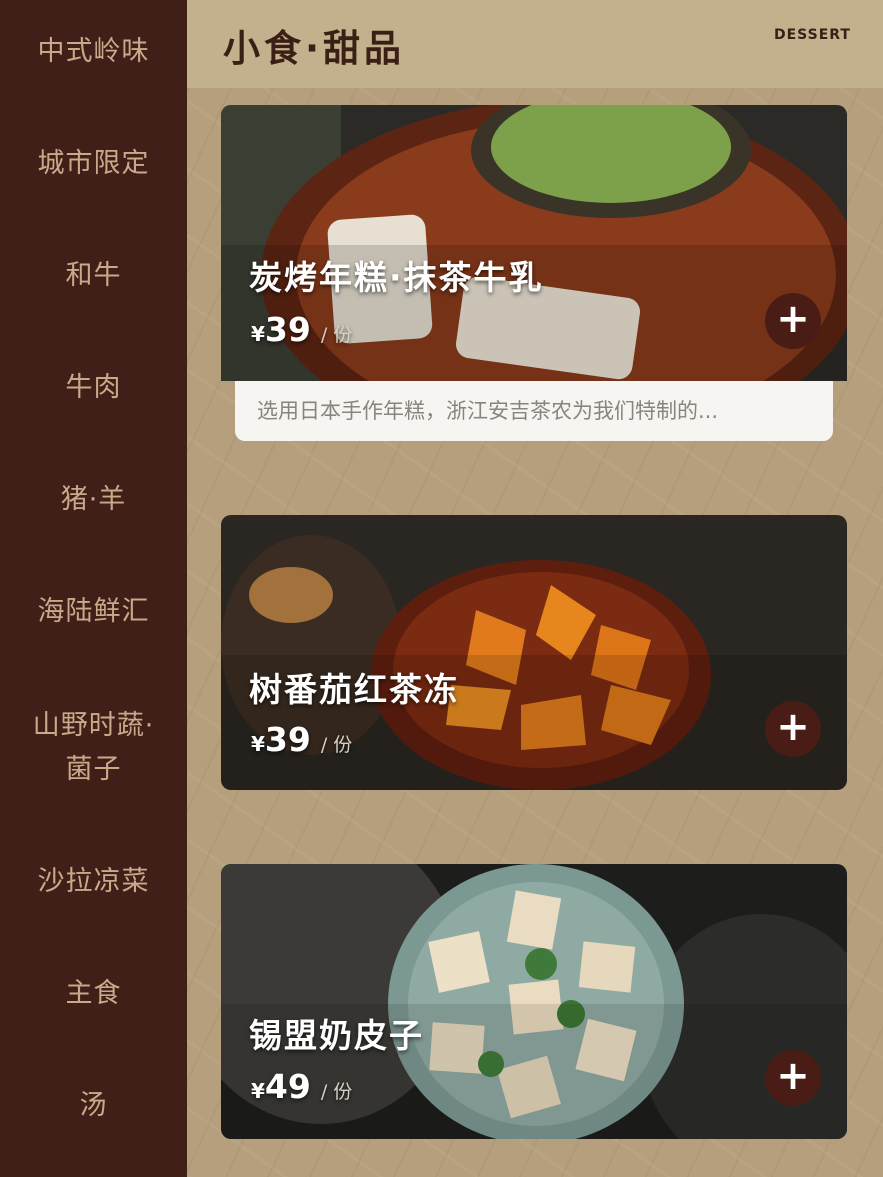 The width and height of the screenshot is (883, 1177). Describe the element at coordinates (93, 748) in the screenshot. I see `sidebar-item-vegetables-mushrooms: 山野时蔬· 菌子` at that location.